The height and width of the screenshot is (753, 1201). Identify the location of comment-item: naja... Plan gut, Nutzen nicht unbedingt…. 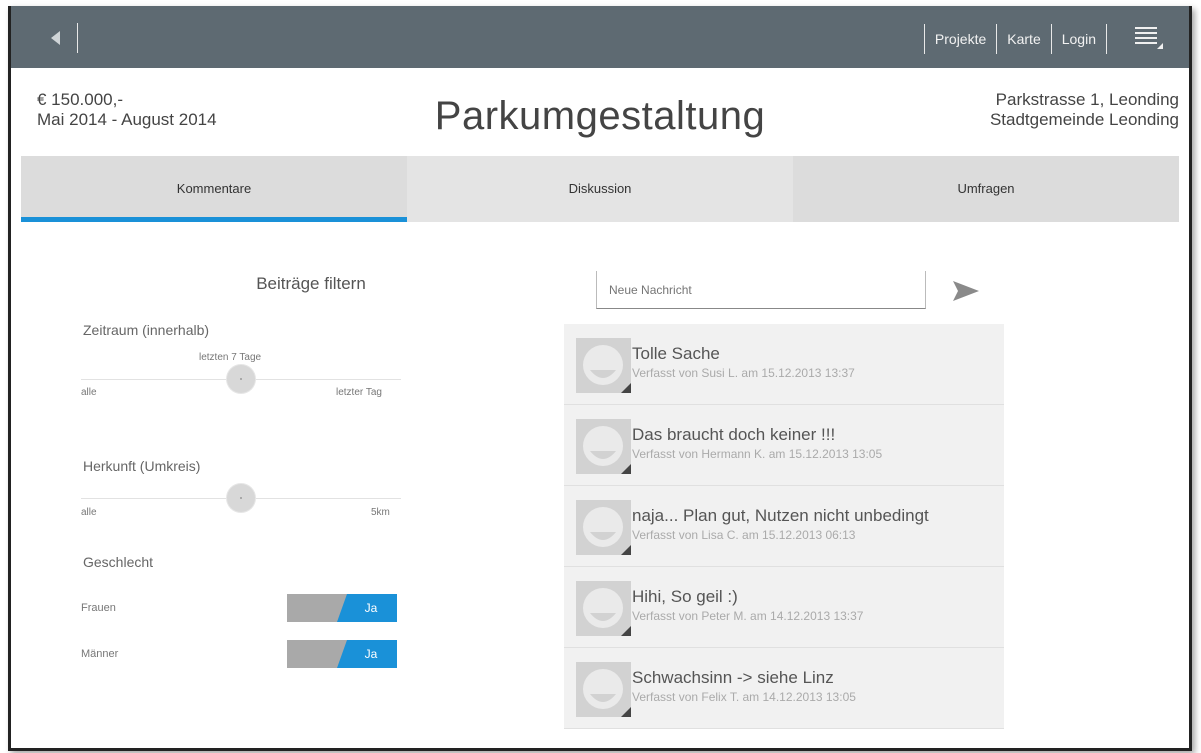
(784, 526).